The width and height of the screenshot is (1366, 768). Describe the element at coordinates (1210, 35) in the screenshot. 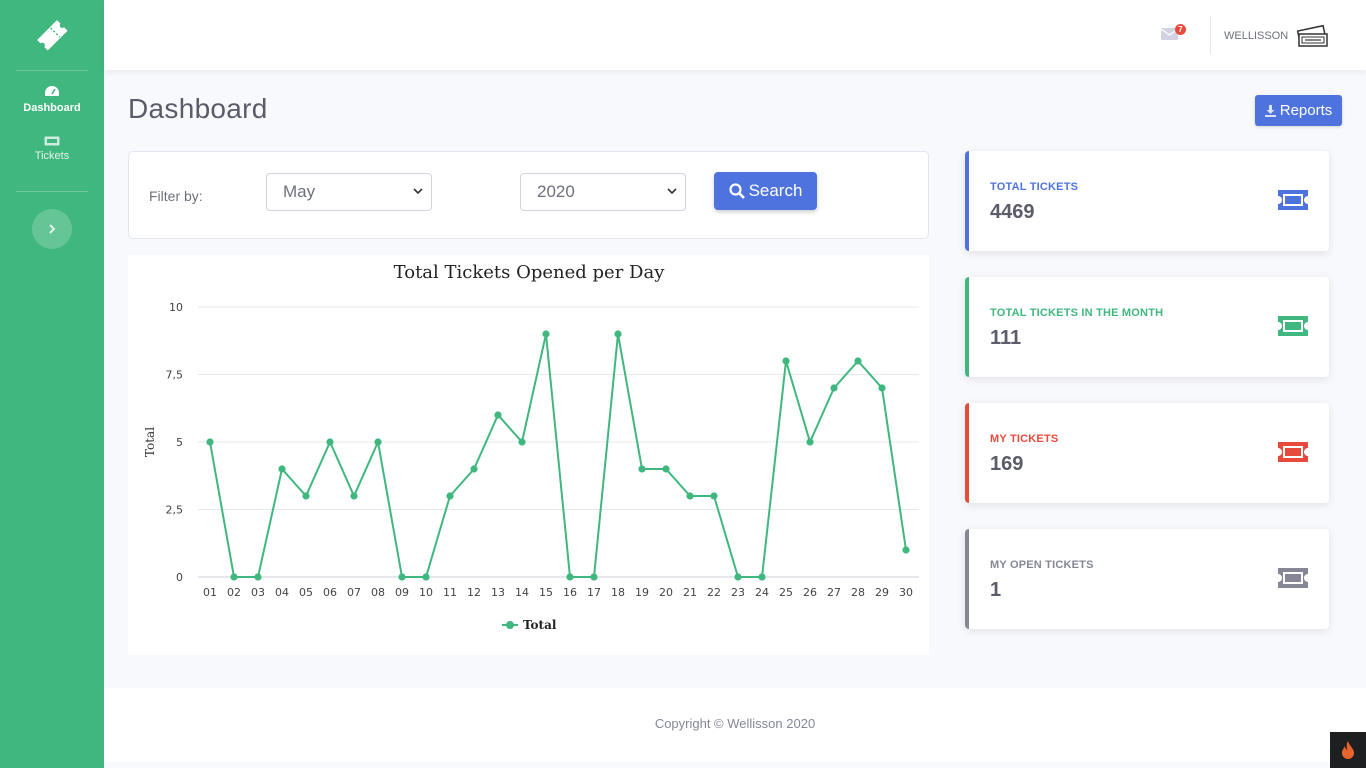

I see `topbar-divider` at that location.